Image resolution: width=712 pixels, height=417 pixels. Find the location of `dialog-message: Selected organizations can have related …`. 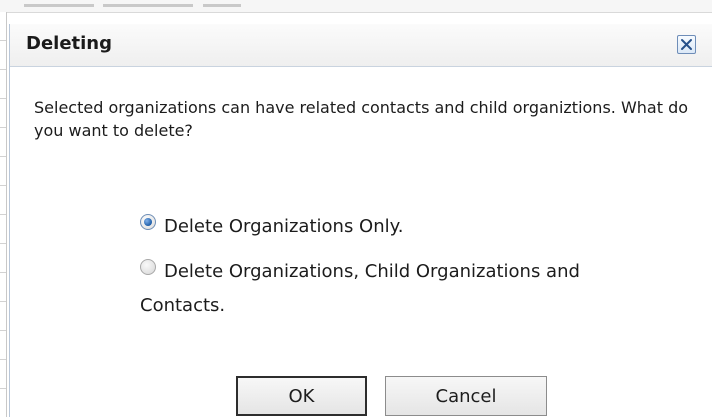

dialog-message: Selected organizations can have related … is located at coordinates (361, 119).